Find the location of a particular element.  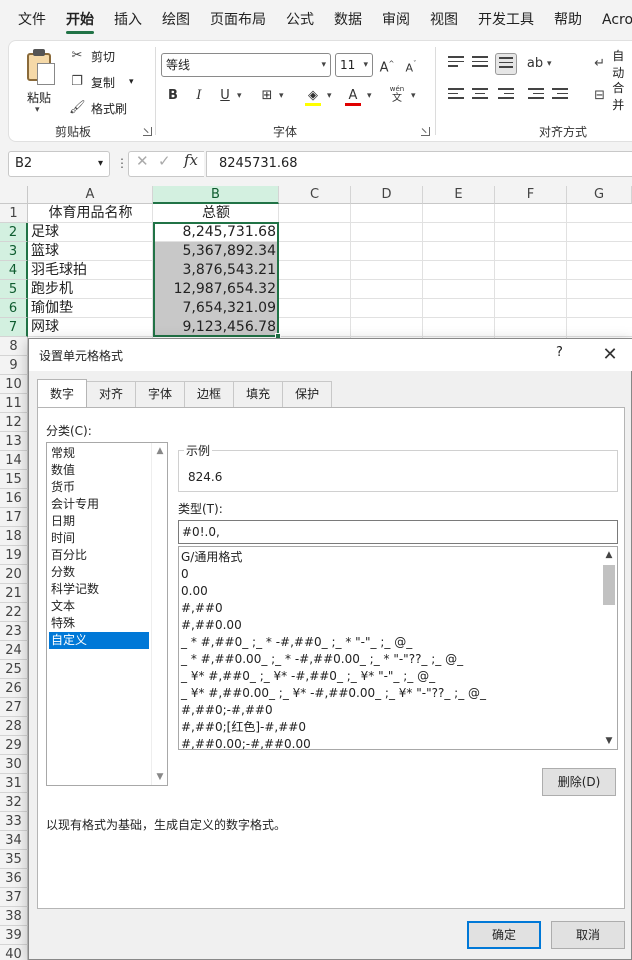

cell-a1: 体育用品名称 is located at coordinates (90, 213).